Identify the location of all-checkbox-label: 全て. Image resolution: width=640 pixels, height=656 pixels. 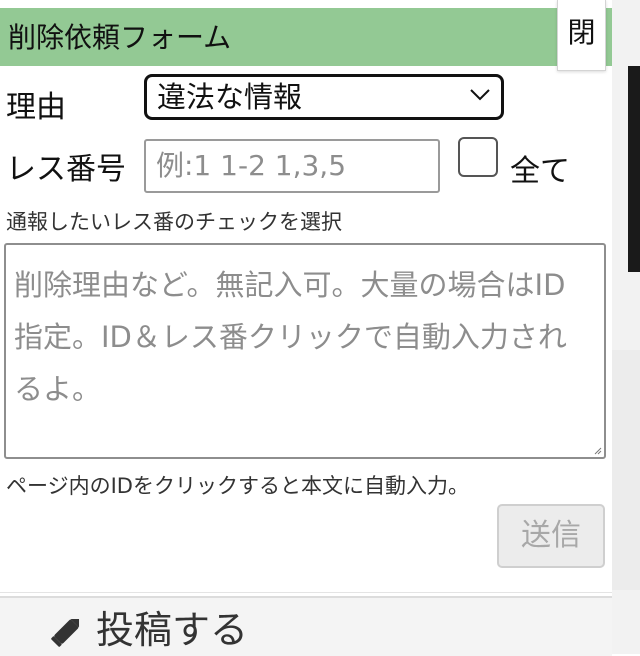
(540, 171).